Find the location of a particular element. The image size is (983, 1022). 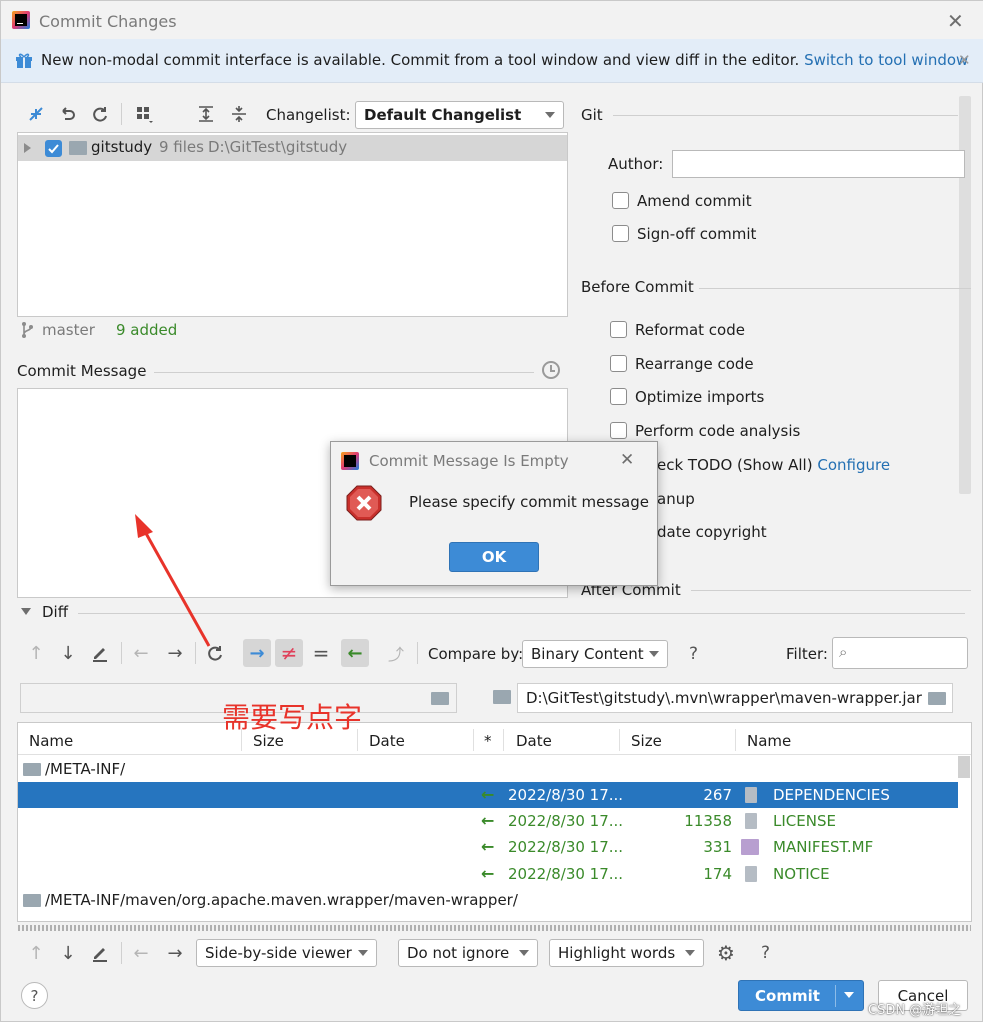

table-row: ← 2022/8/30 17... 11358 LICENSE is located at coordinates (488, 821).